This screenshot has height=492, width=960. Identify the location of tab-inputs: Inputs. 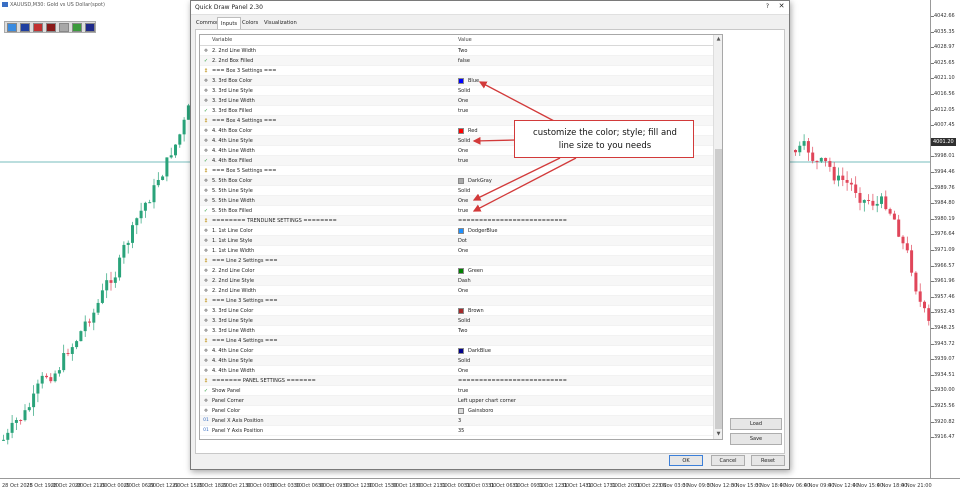
(229, 23).